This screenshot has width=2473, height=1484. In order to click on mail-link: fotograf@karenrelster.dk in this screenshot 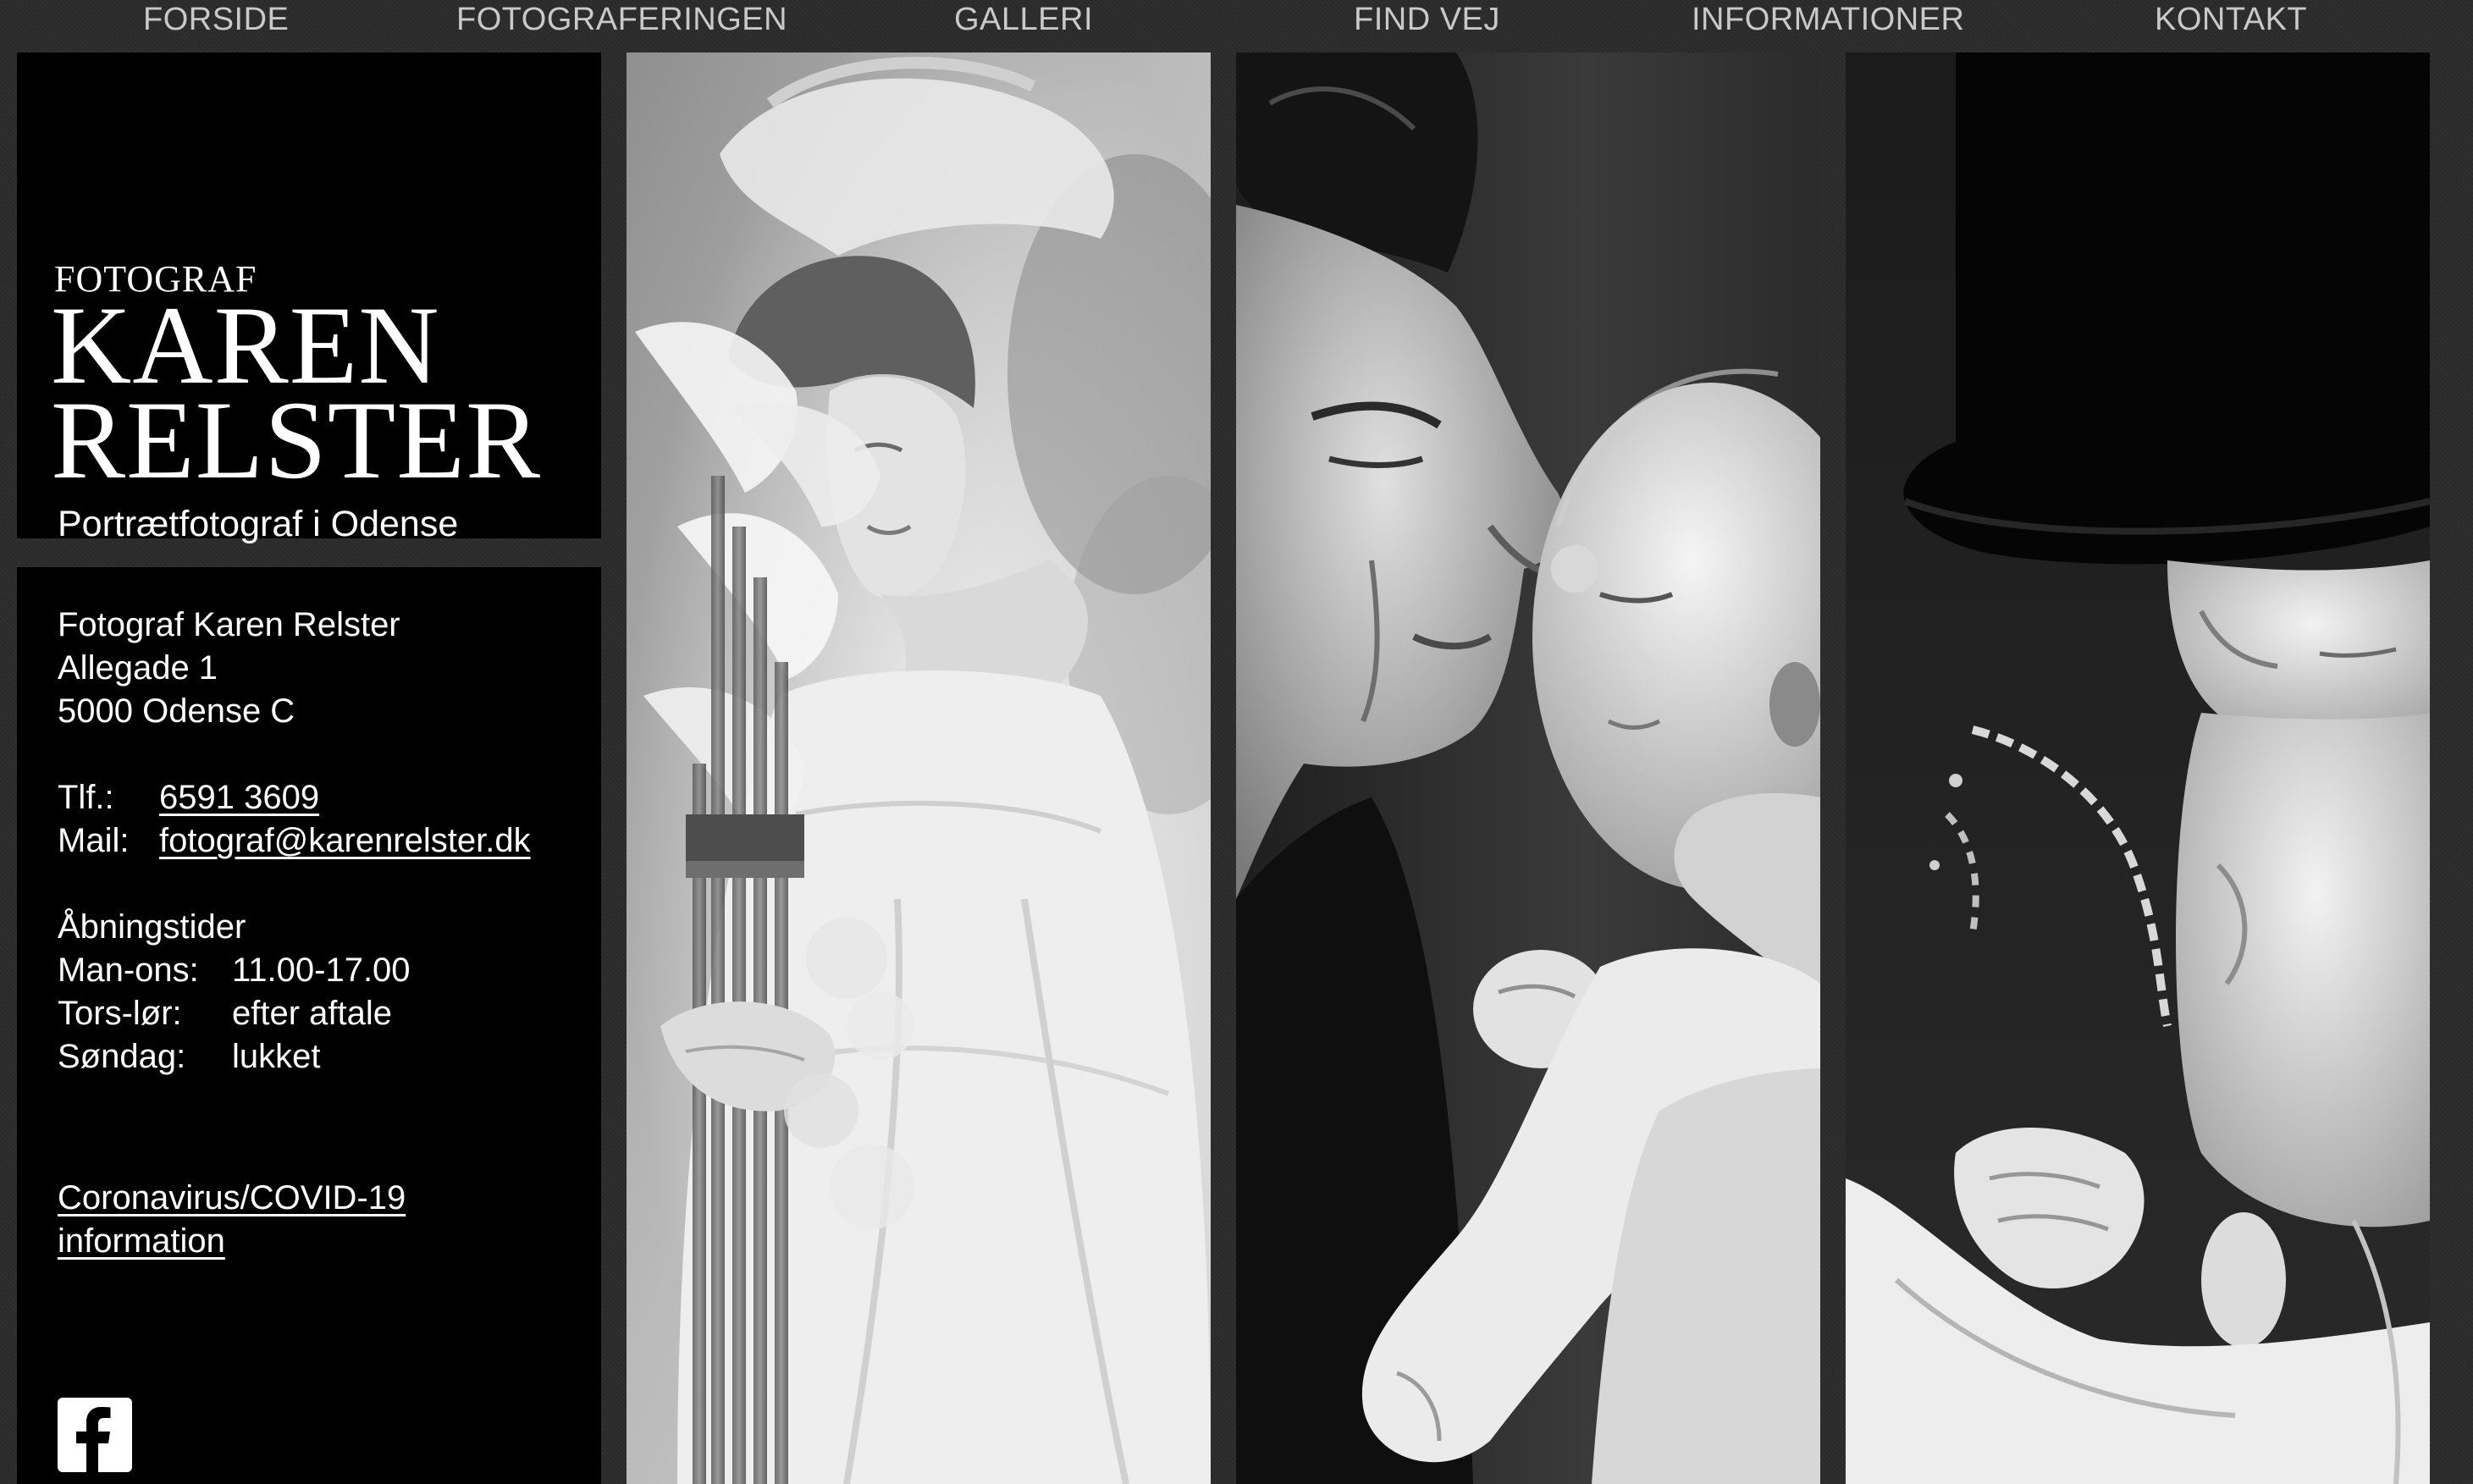, I will do `click(345, 840)`.